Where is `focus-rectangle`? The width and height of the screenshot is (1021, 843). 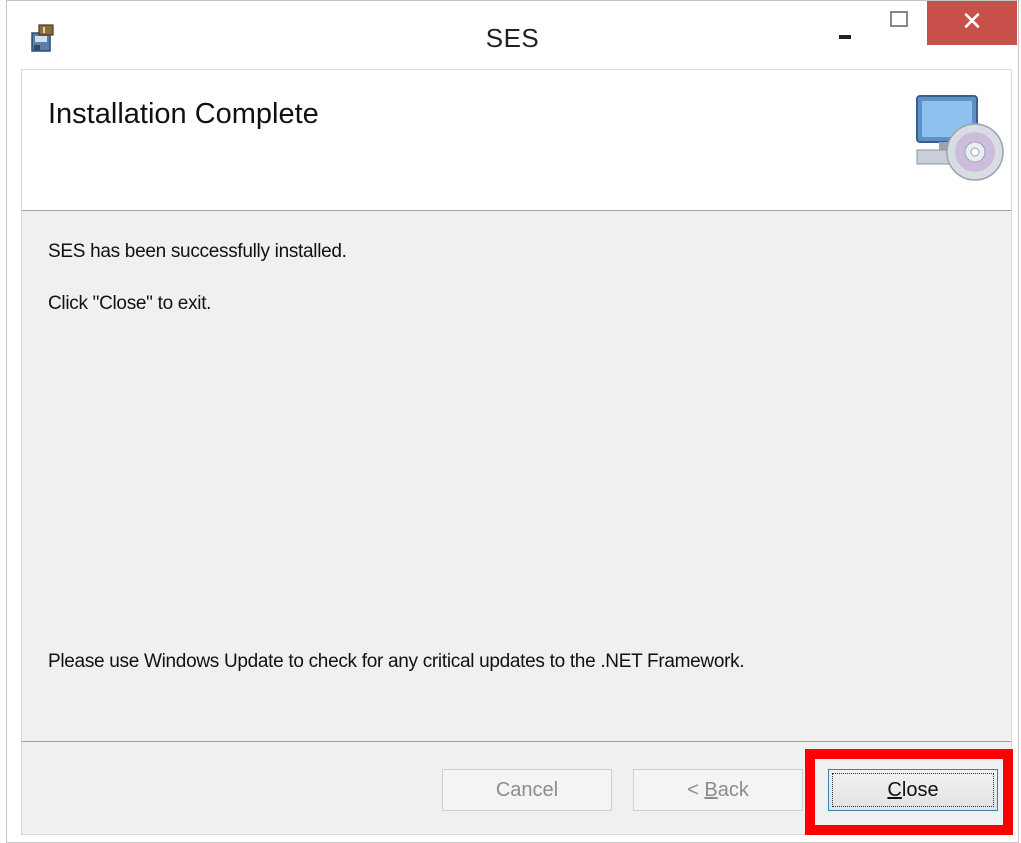
focus-rectangle is located at coordinates (913, 790).